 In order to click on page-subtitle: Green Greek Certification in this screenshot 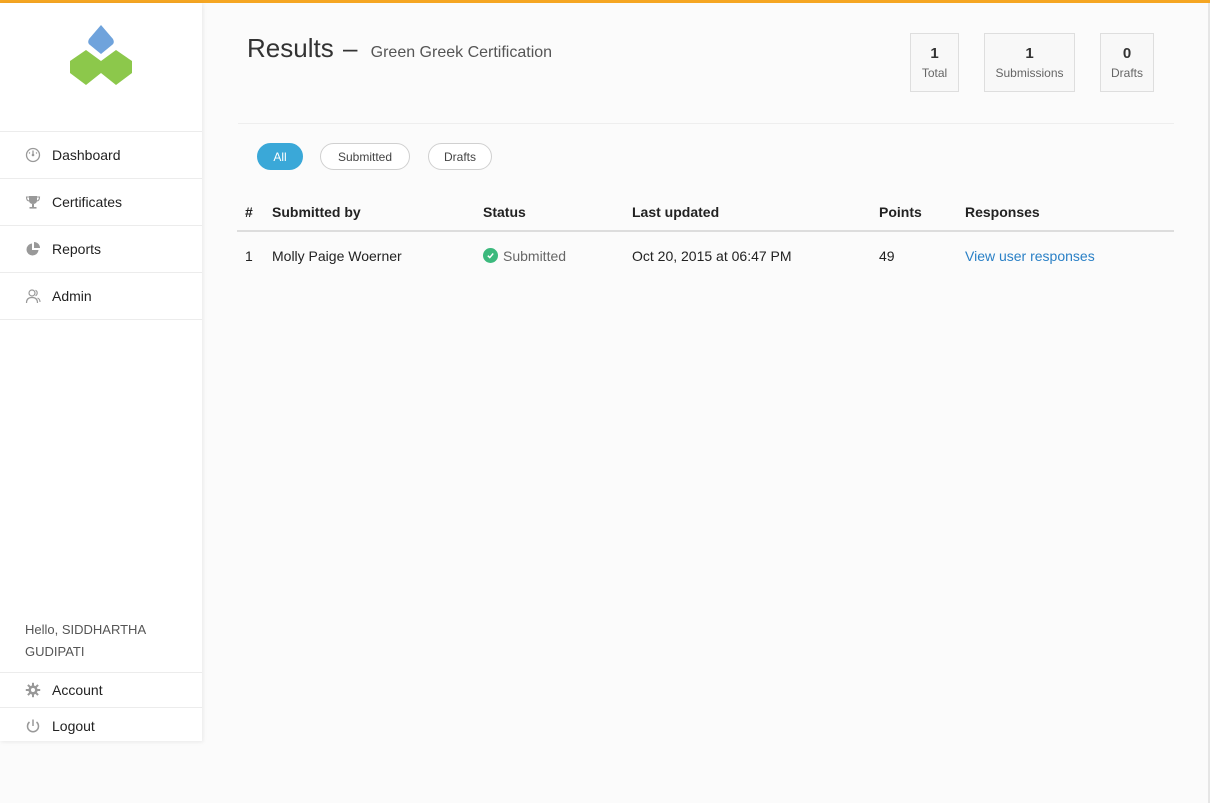, I will do `click(461, 52)`.